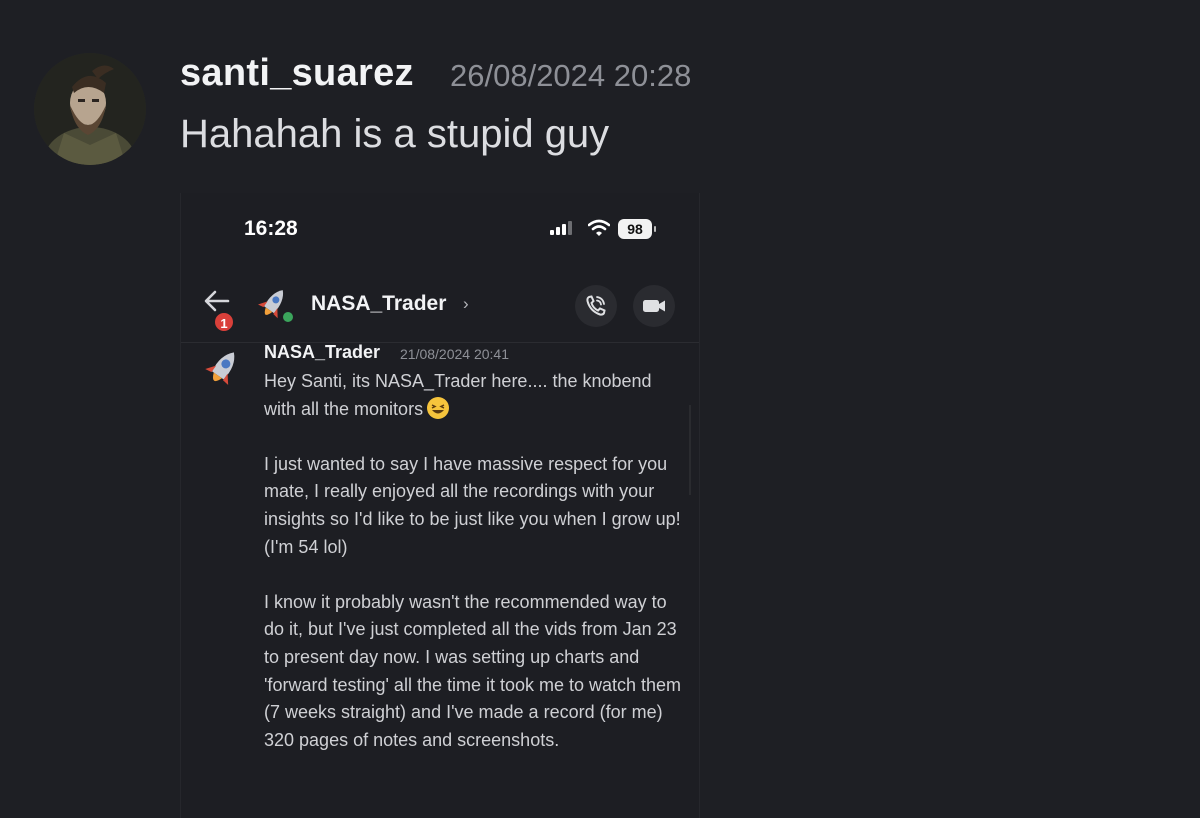 The height and width of the screenshot is (818, 1200). I want to click on wifi-icon, so click(599, 227).